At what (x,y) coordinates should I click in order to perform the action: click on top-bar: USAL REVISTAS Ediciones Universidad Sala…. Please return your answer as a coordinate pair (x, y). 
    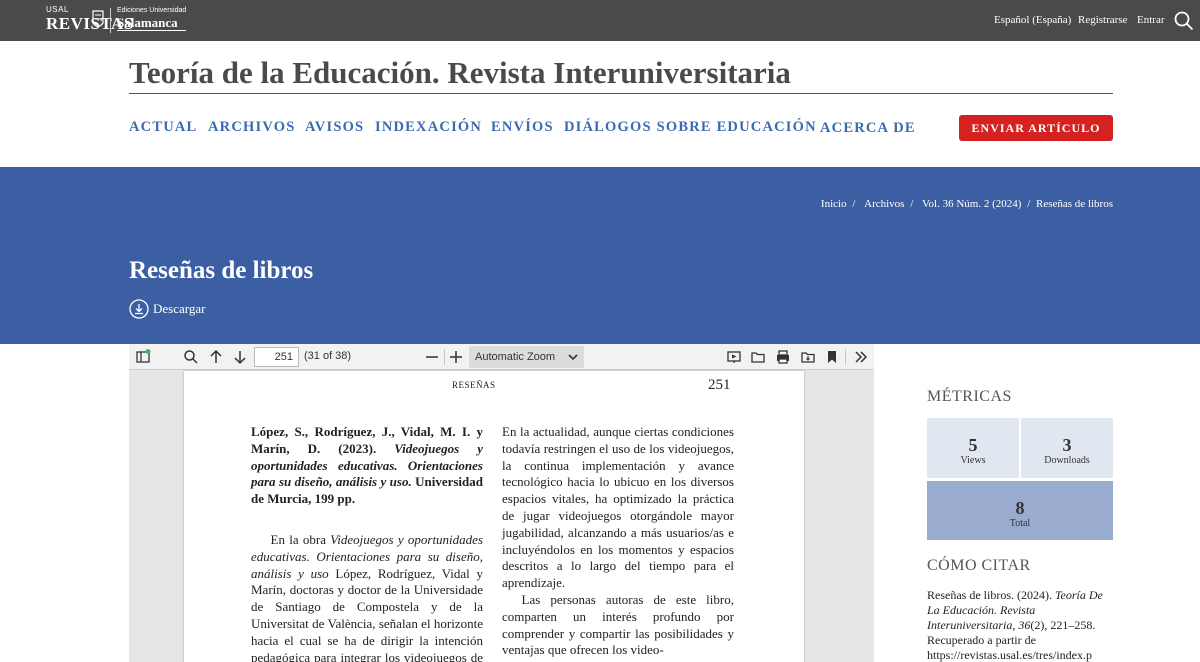
    Looking at the image, I should click on (600, 20).